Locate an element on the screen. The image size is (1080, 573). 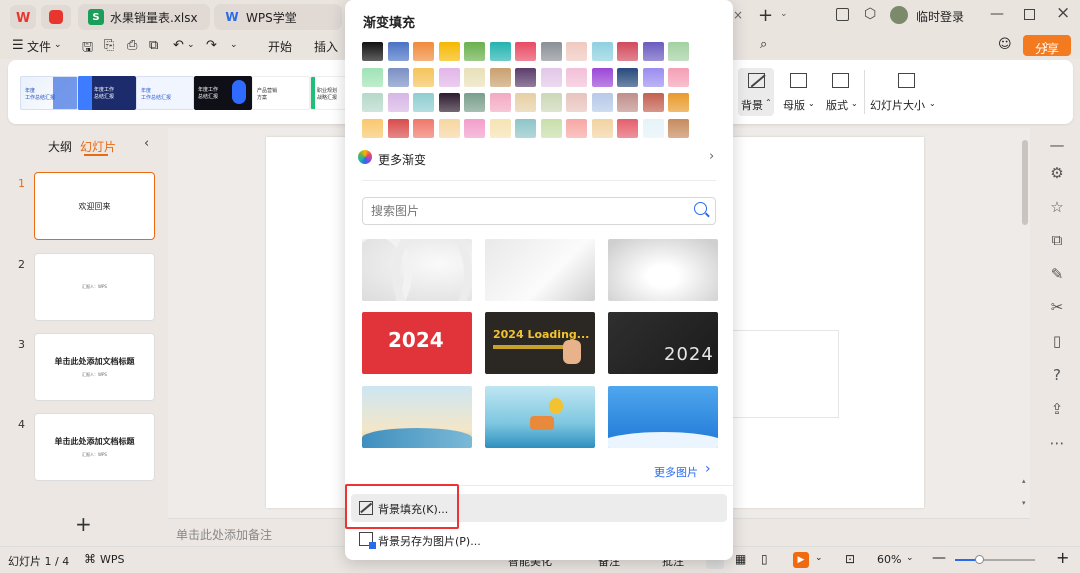
search-icon: ⌕ is located at coordinates (763, 44).